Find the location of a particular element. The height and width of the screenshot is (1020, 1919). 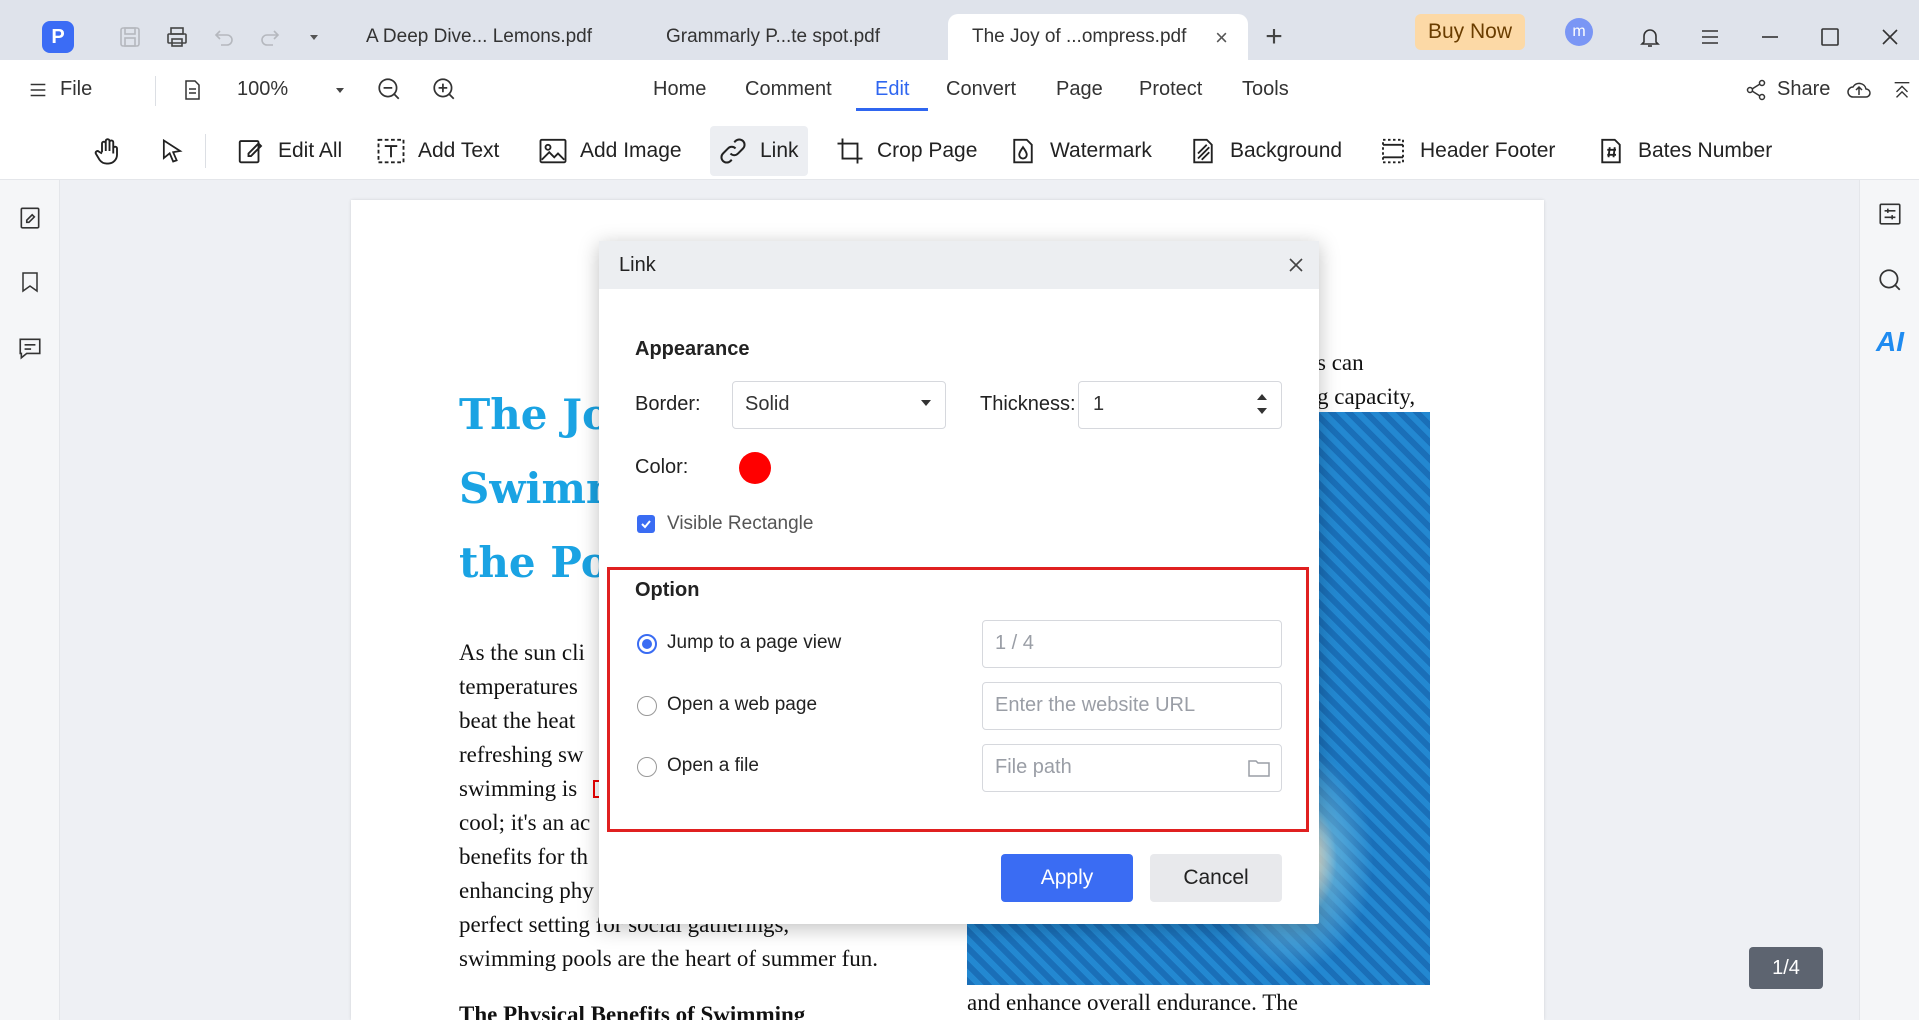

website-url-placeholder: Enter the website URL is located at coordinates (1095, 705).